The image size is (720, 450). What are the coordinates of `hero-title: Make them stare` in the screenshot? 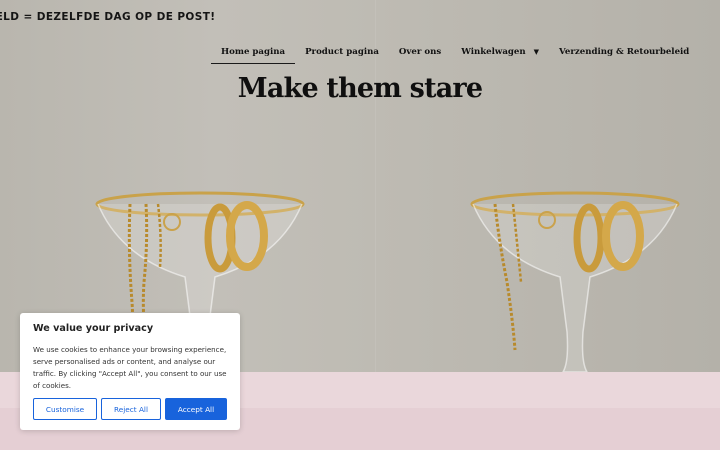 It's located at (360, 88).